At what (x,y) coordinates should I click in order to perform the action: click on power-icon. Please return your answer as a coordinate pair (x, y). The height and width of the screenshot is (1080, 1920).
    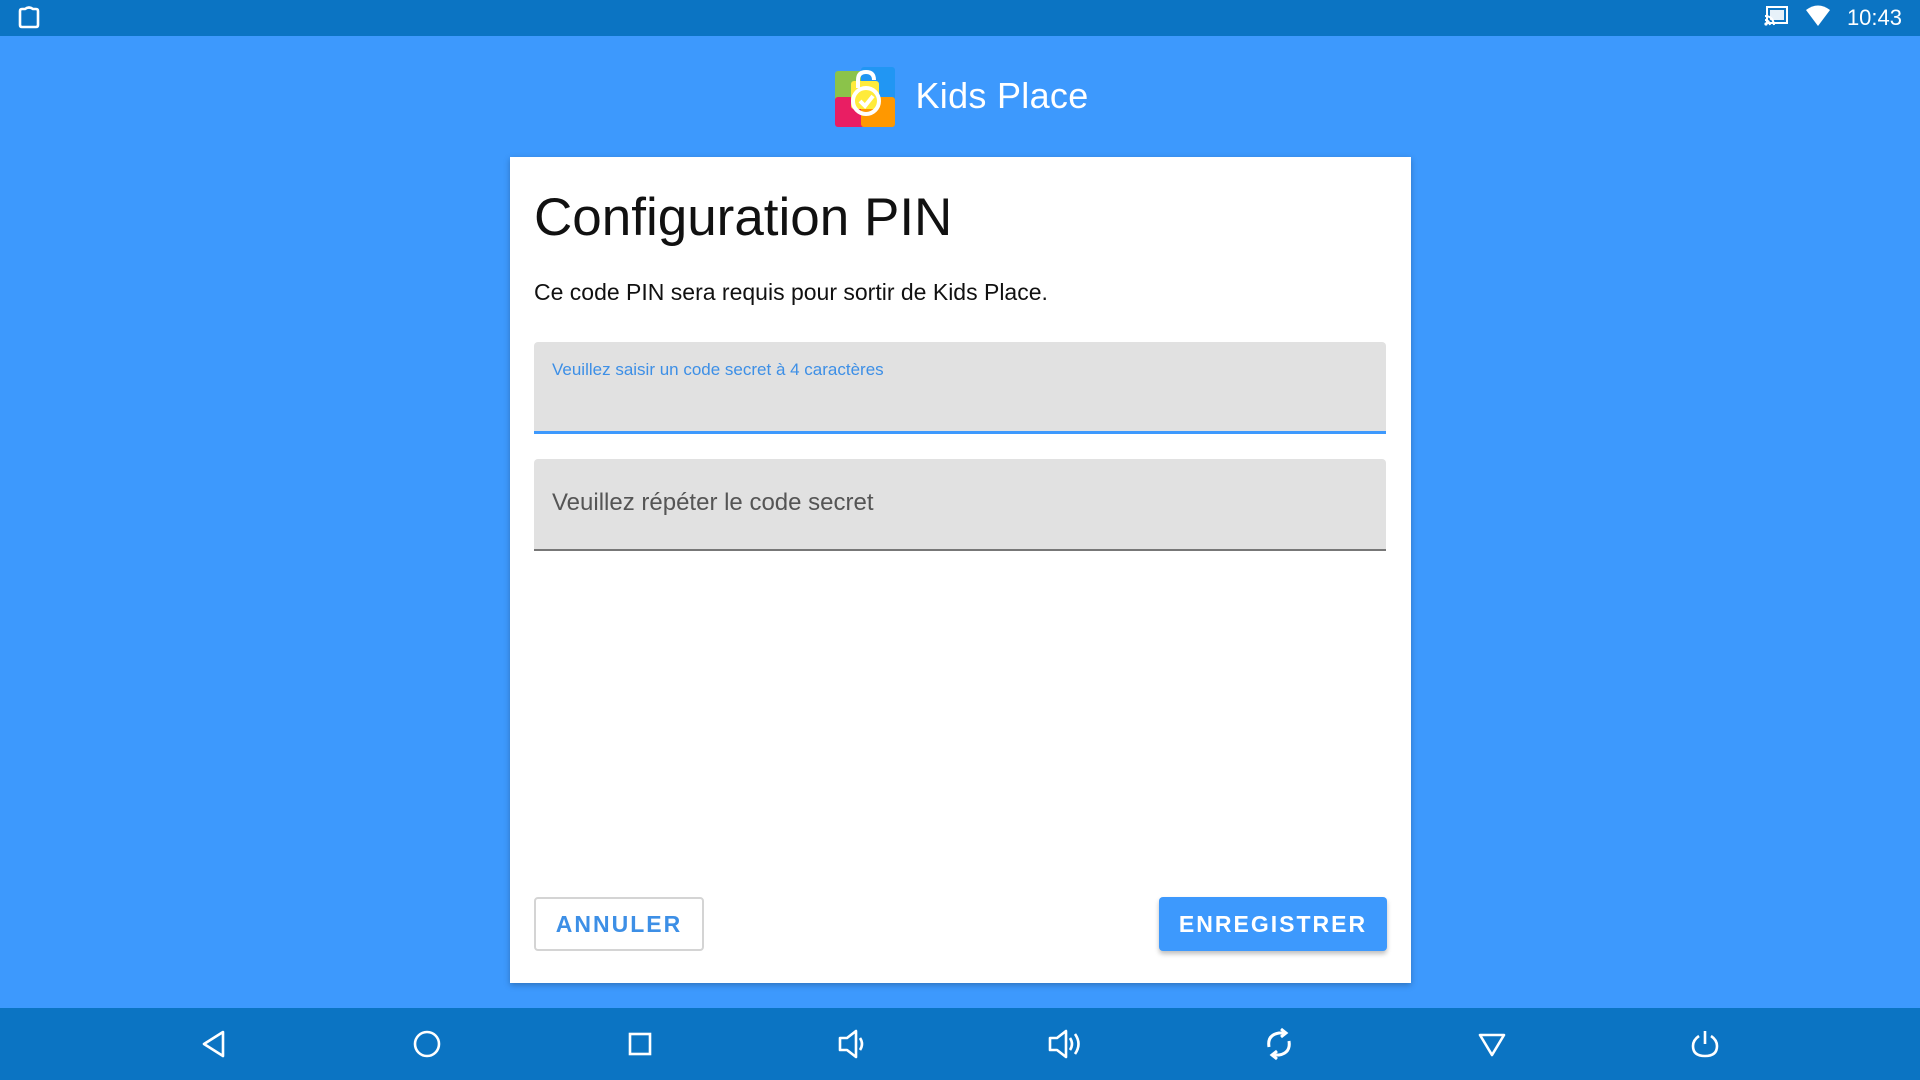
    Looking at the image, I should click on (1705, 1044).